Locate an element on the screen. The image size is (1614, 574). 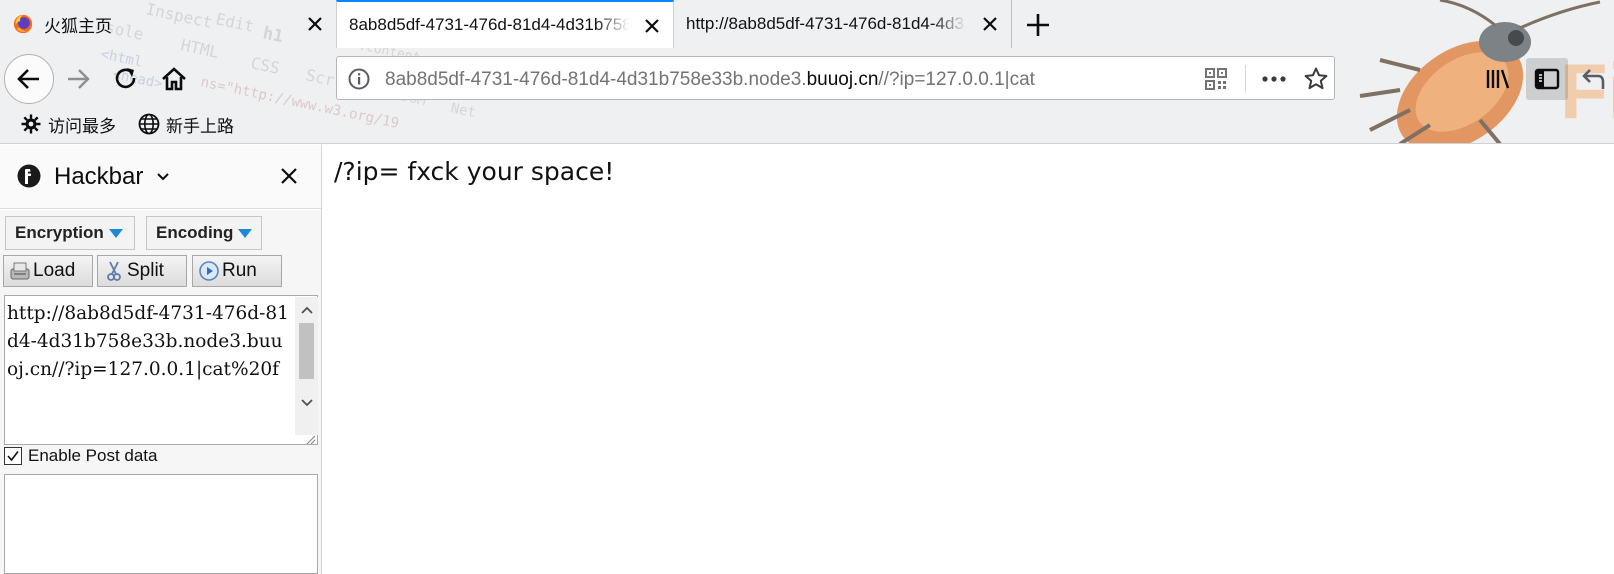
back-arrow-icon is located at coordinates (28, 79).